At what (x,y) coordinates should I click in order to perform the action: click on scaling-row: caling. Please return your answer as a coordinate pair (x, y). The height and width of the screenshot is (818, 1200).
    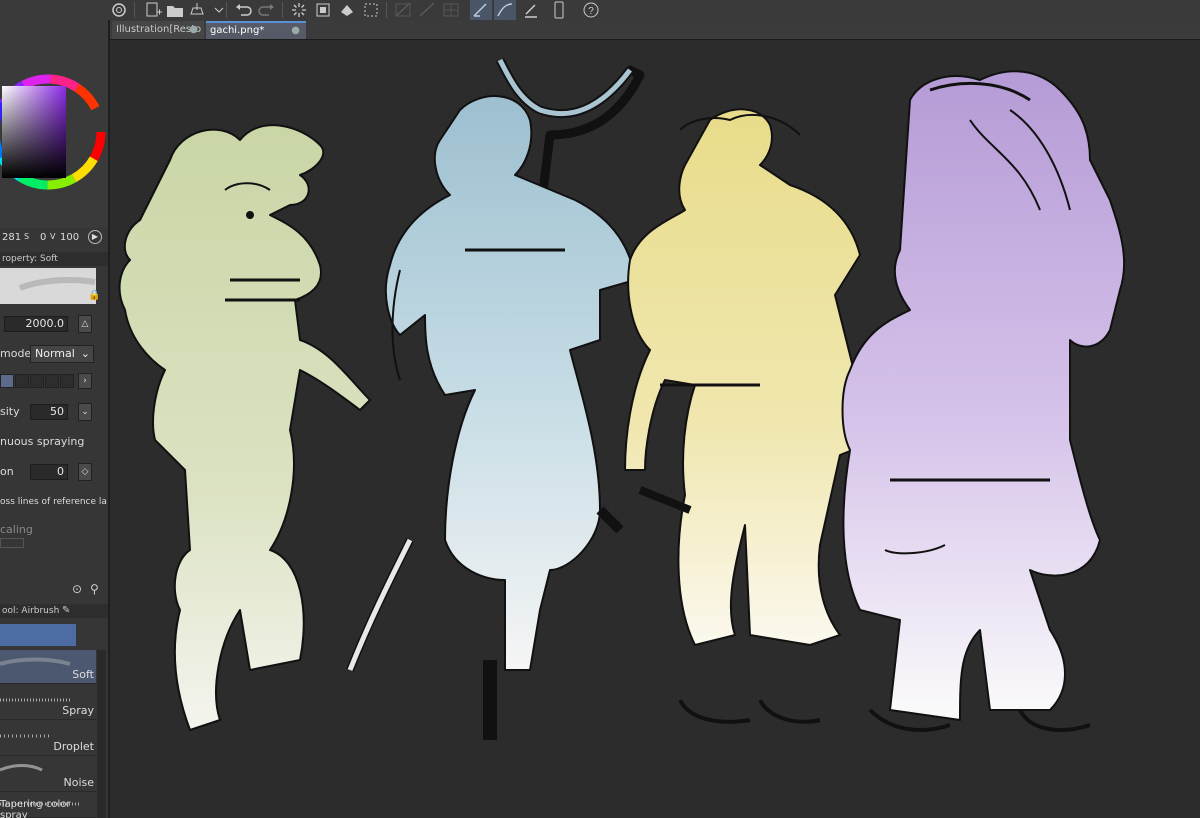
    Looking at the image, I should click on (53, 530).